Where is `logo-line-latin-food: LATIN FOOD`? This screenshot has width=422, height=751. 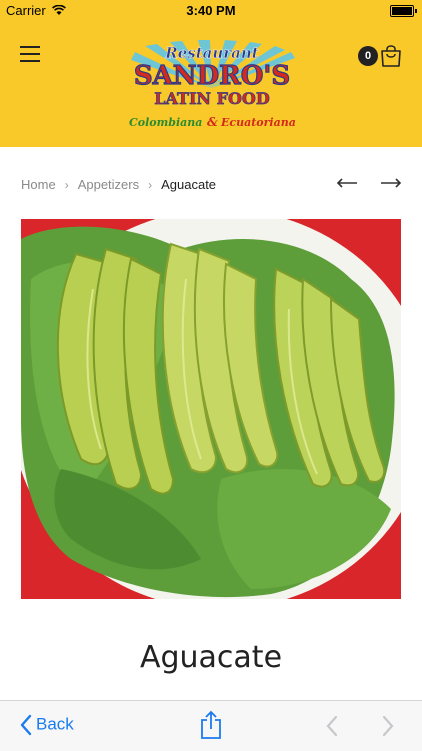 logo-line-latin-food: LATIN FOOD is located at coordinates (212, 98).